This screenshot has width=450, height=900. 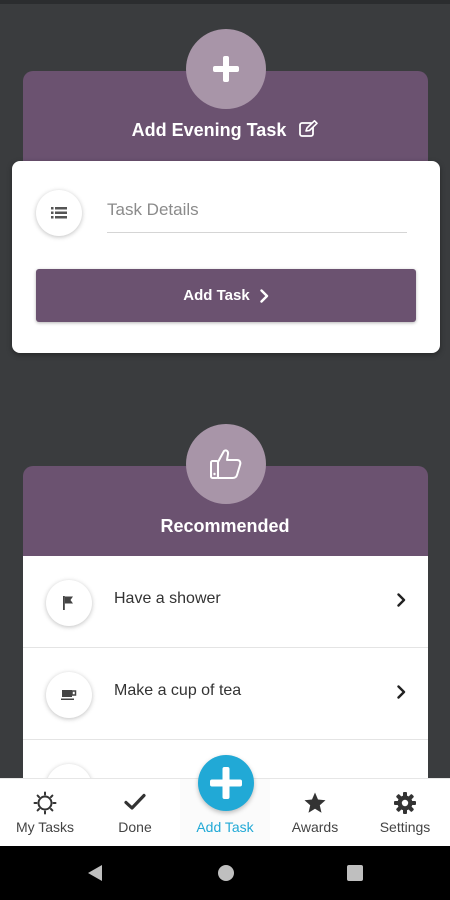 I want to click on flag-icon, so click(x=68, y=603).